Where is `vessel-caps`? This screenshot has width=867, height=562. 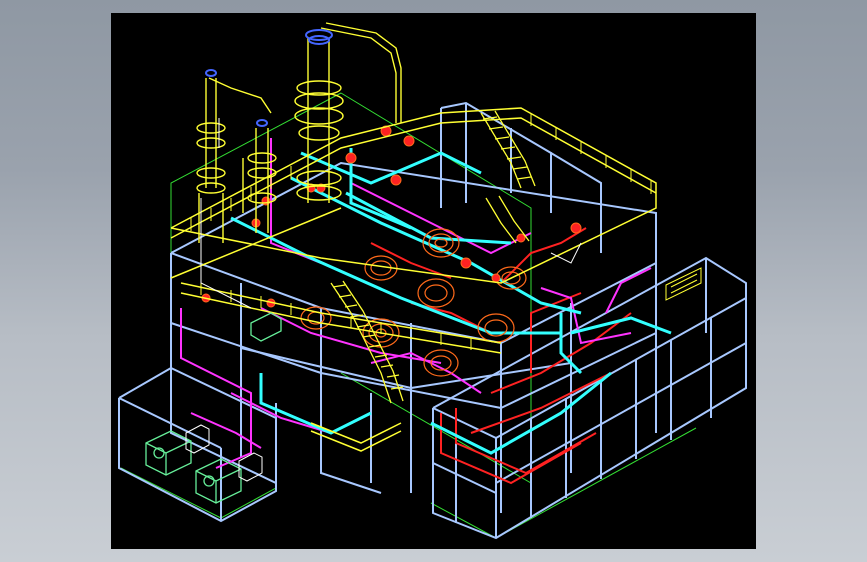 vessel-caps is located at coordinates (269, 78).